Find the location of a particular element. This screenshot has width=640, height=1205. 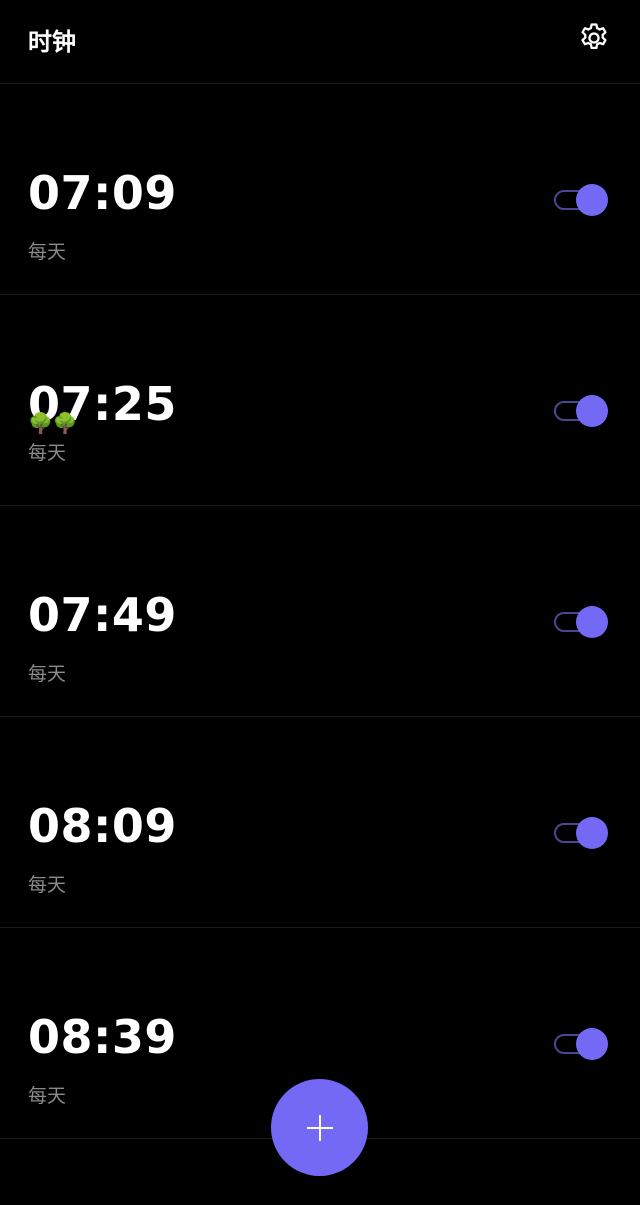

alarm-time: 08:09 is located at coordinates (102, 826).